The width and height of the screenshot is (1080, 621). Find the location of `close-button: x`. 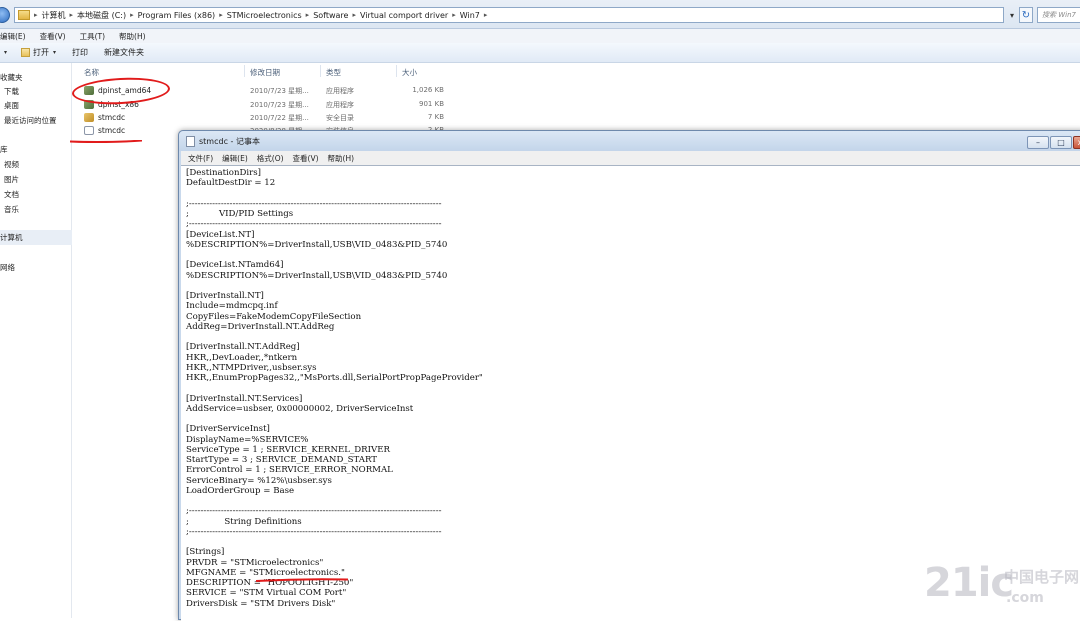

close-button: x is located at coordinates (1076, 142).